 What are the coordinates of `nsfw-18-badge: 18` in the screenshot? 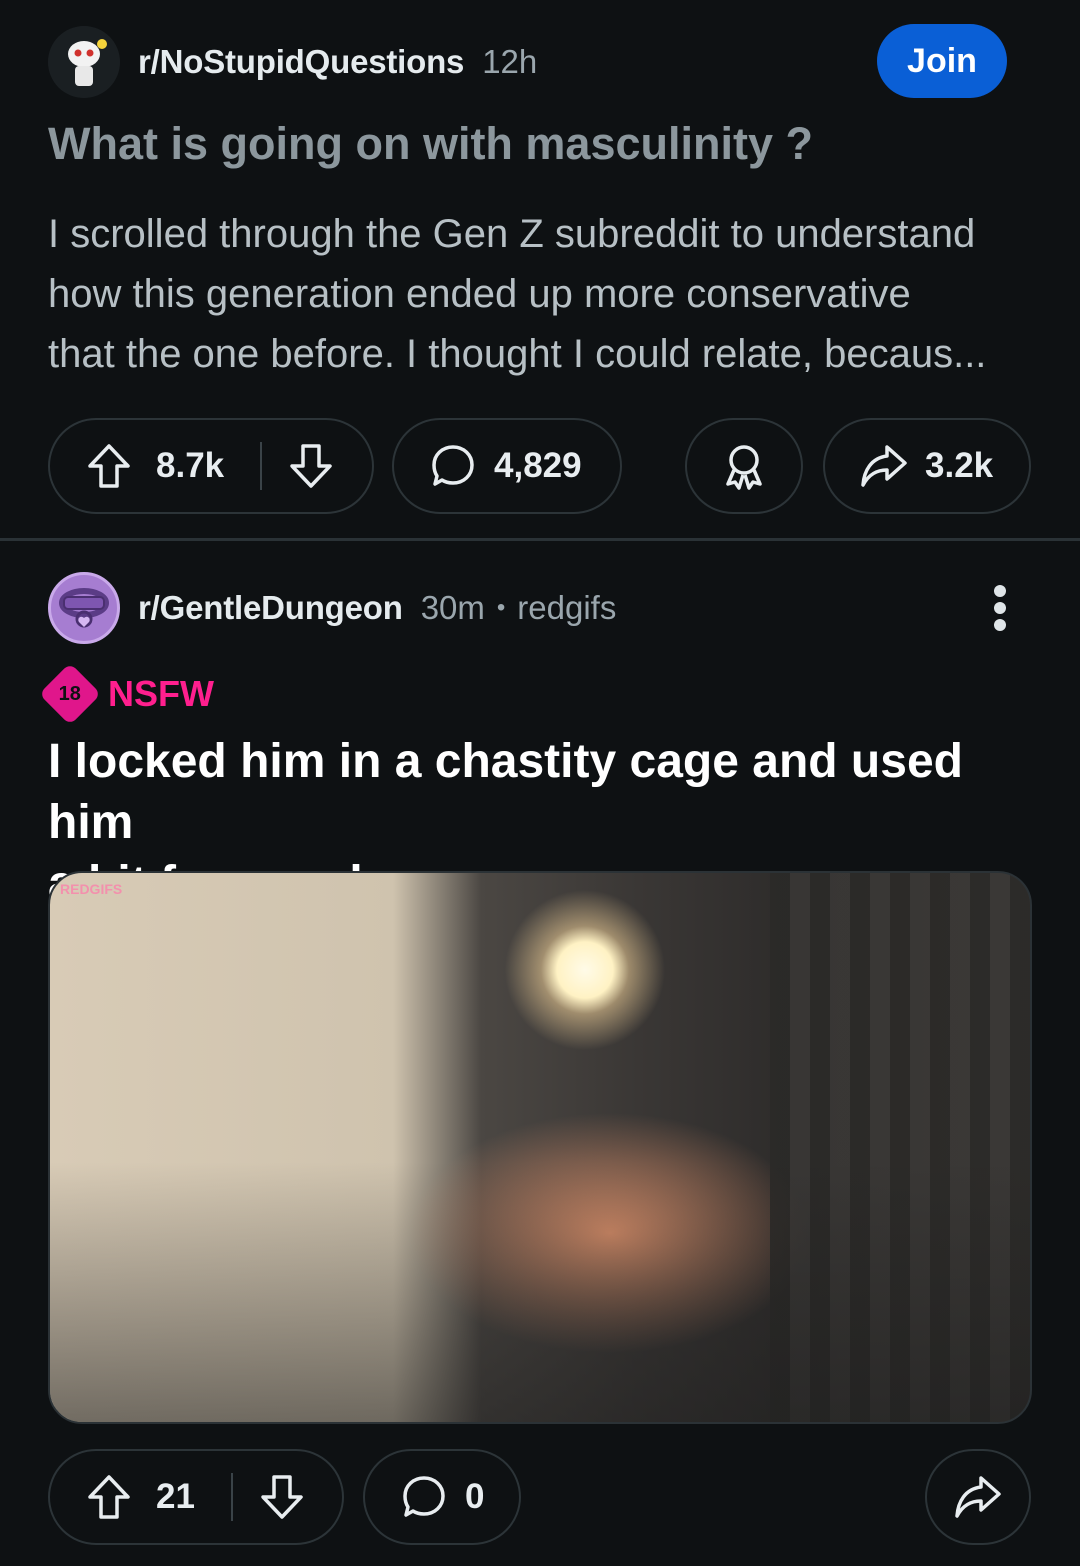 It's located at (70, 694).